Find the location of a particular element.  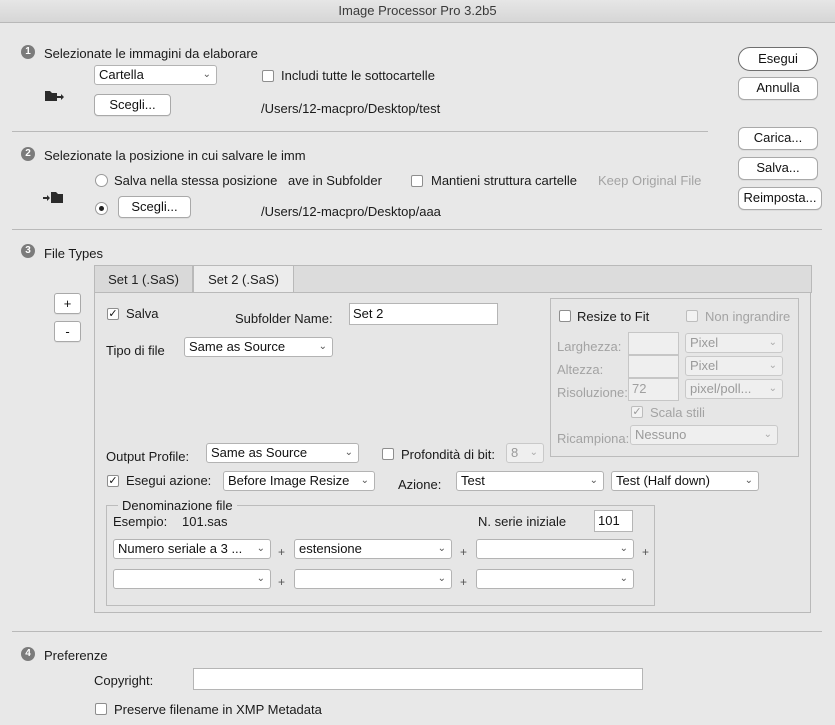

height-label: Altezza: is located at coordinates (580, 369).